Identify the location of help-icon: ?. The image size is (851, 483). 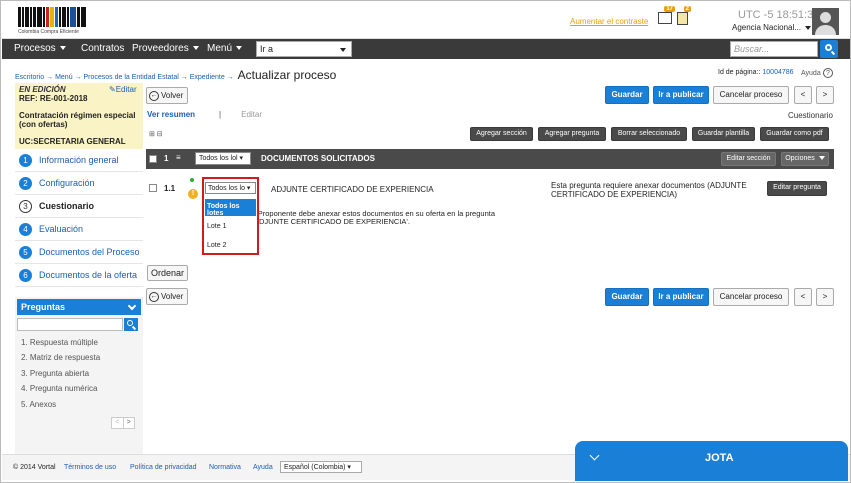
(827, 73).